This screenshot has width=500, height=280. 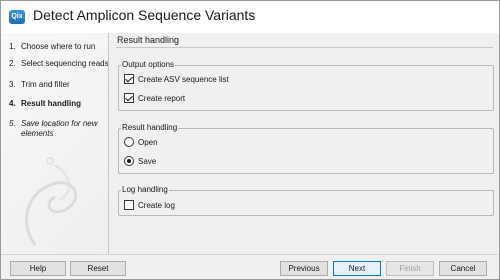 I want to click on group-label: Output options, so click(x=148, y=64).